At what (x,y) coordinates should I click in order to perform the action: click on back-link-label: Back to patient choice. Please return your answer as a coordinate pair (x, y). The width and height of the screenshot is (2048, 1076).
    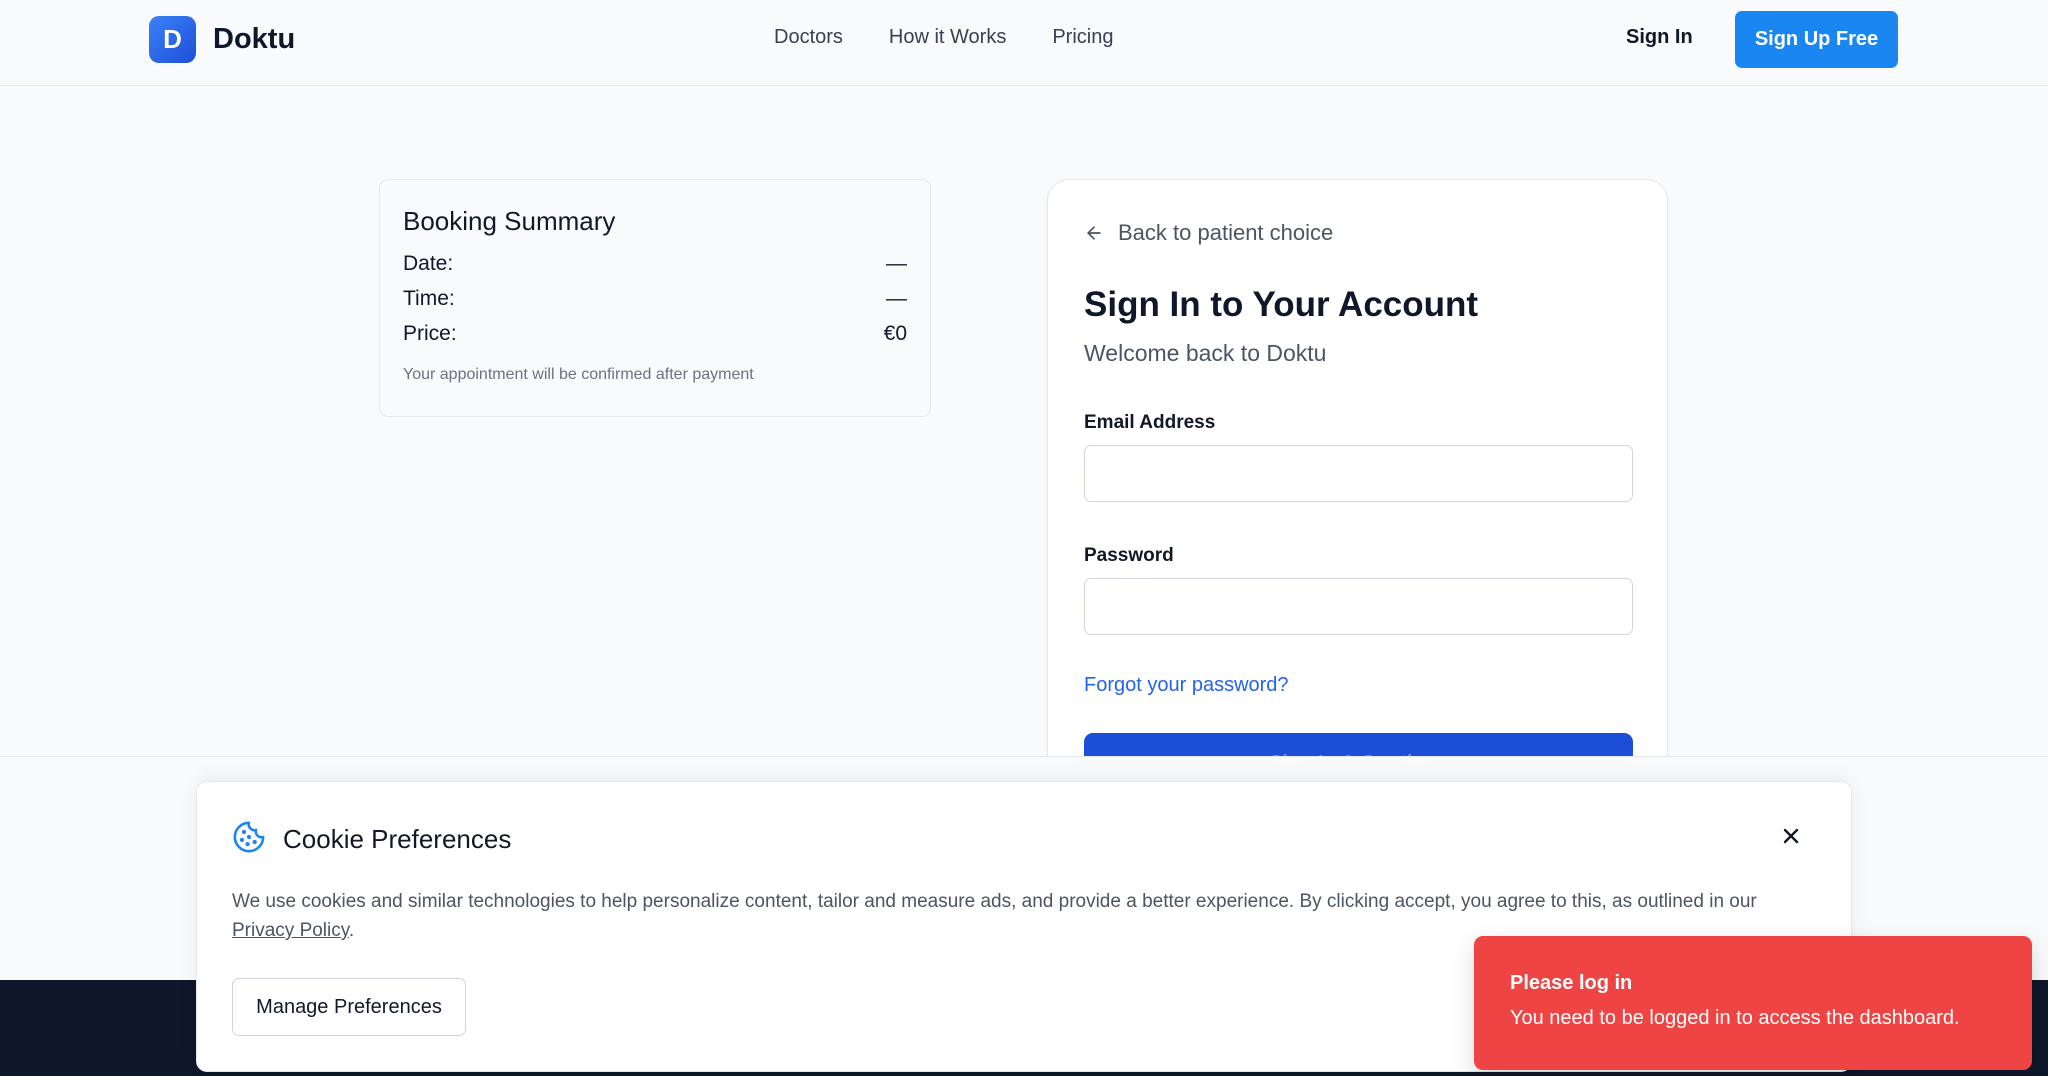
    Looking at the image, I should click on (1226, 232).